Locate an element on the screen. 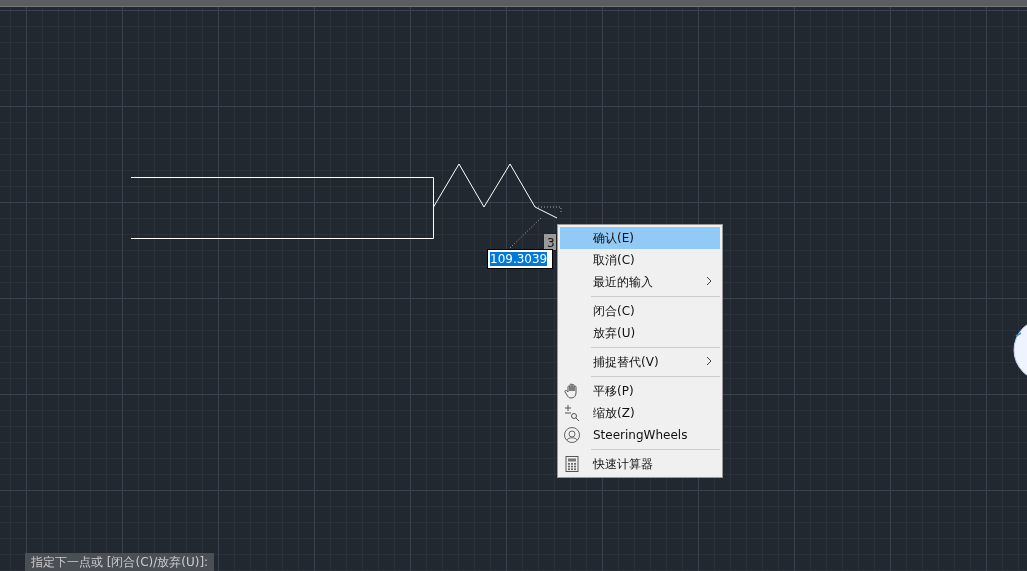 The width and height of the screenshot is (1027, 571). menu-item: SteeringWheels is located at coordinates (640, 435).